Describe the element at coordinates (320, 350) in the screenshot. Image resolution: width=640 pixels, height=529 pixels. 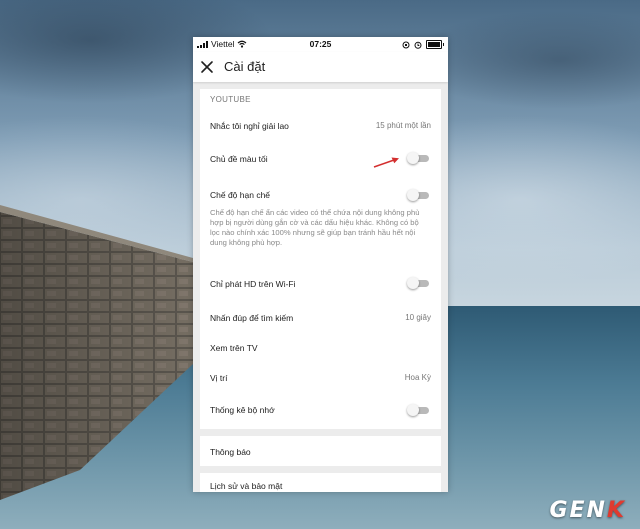
I see `watch-on-tv-row: Xem trên TV` at that location.